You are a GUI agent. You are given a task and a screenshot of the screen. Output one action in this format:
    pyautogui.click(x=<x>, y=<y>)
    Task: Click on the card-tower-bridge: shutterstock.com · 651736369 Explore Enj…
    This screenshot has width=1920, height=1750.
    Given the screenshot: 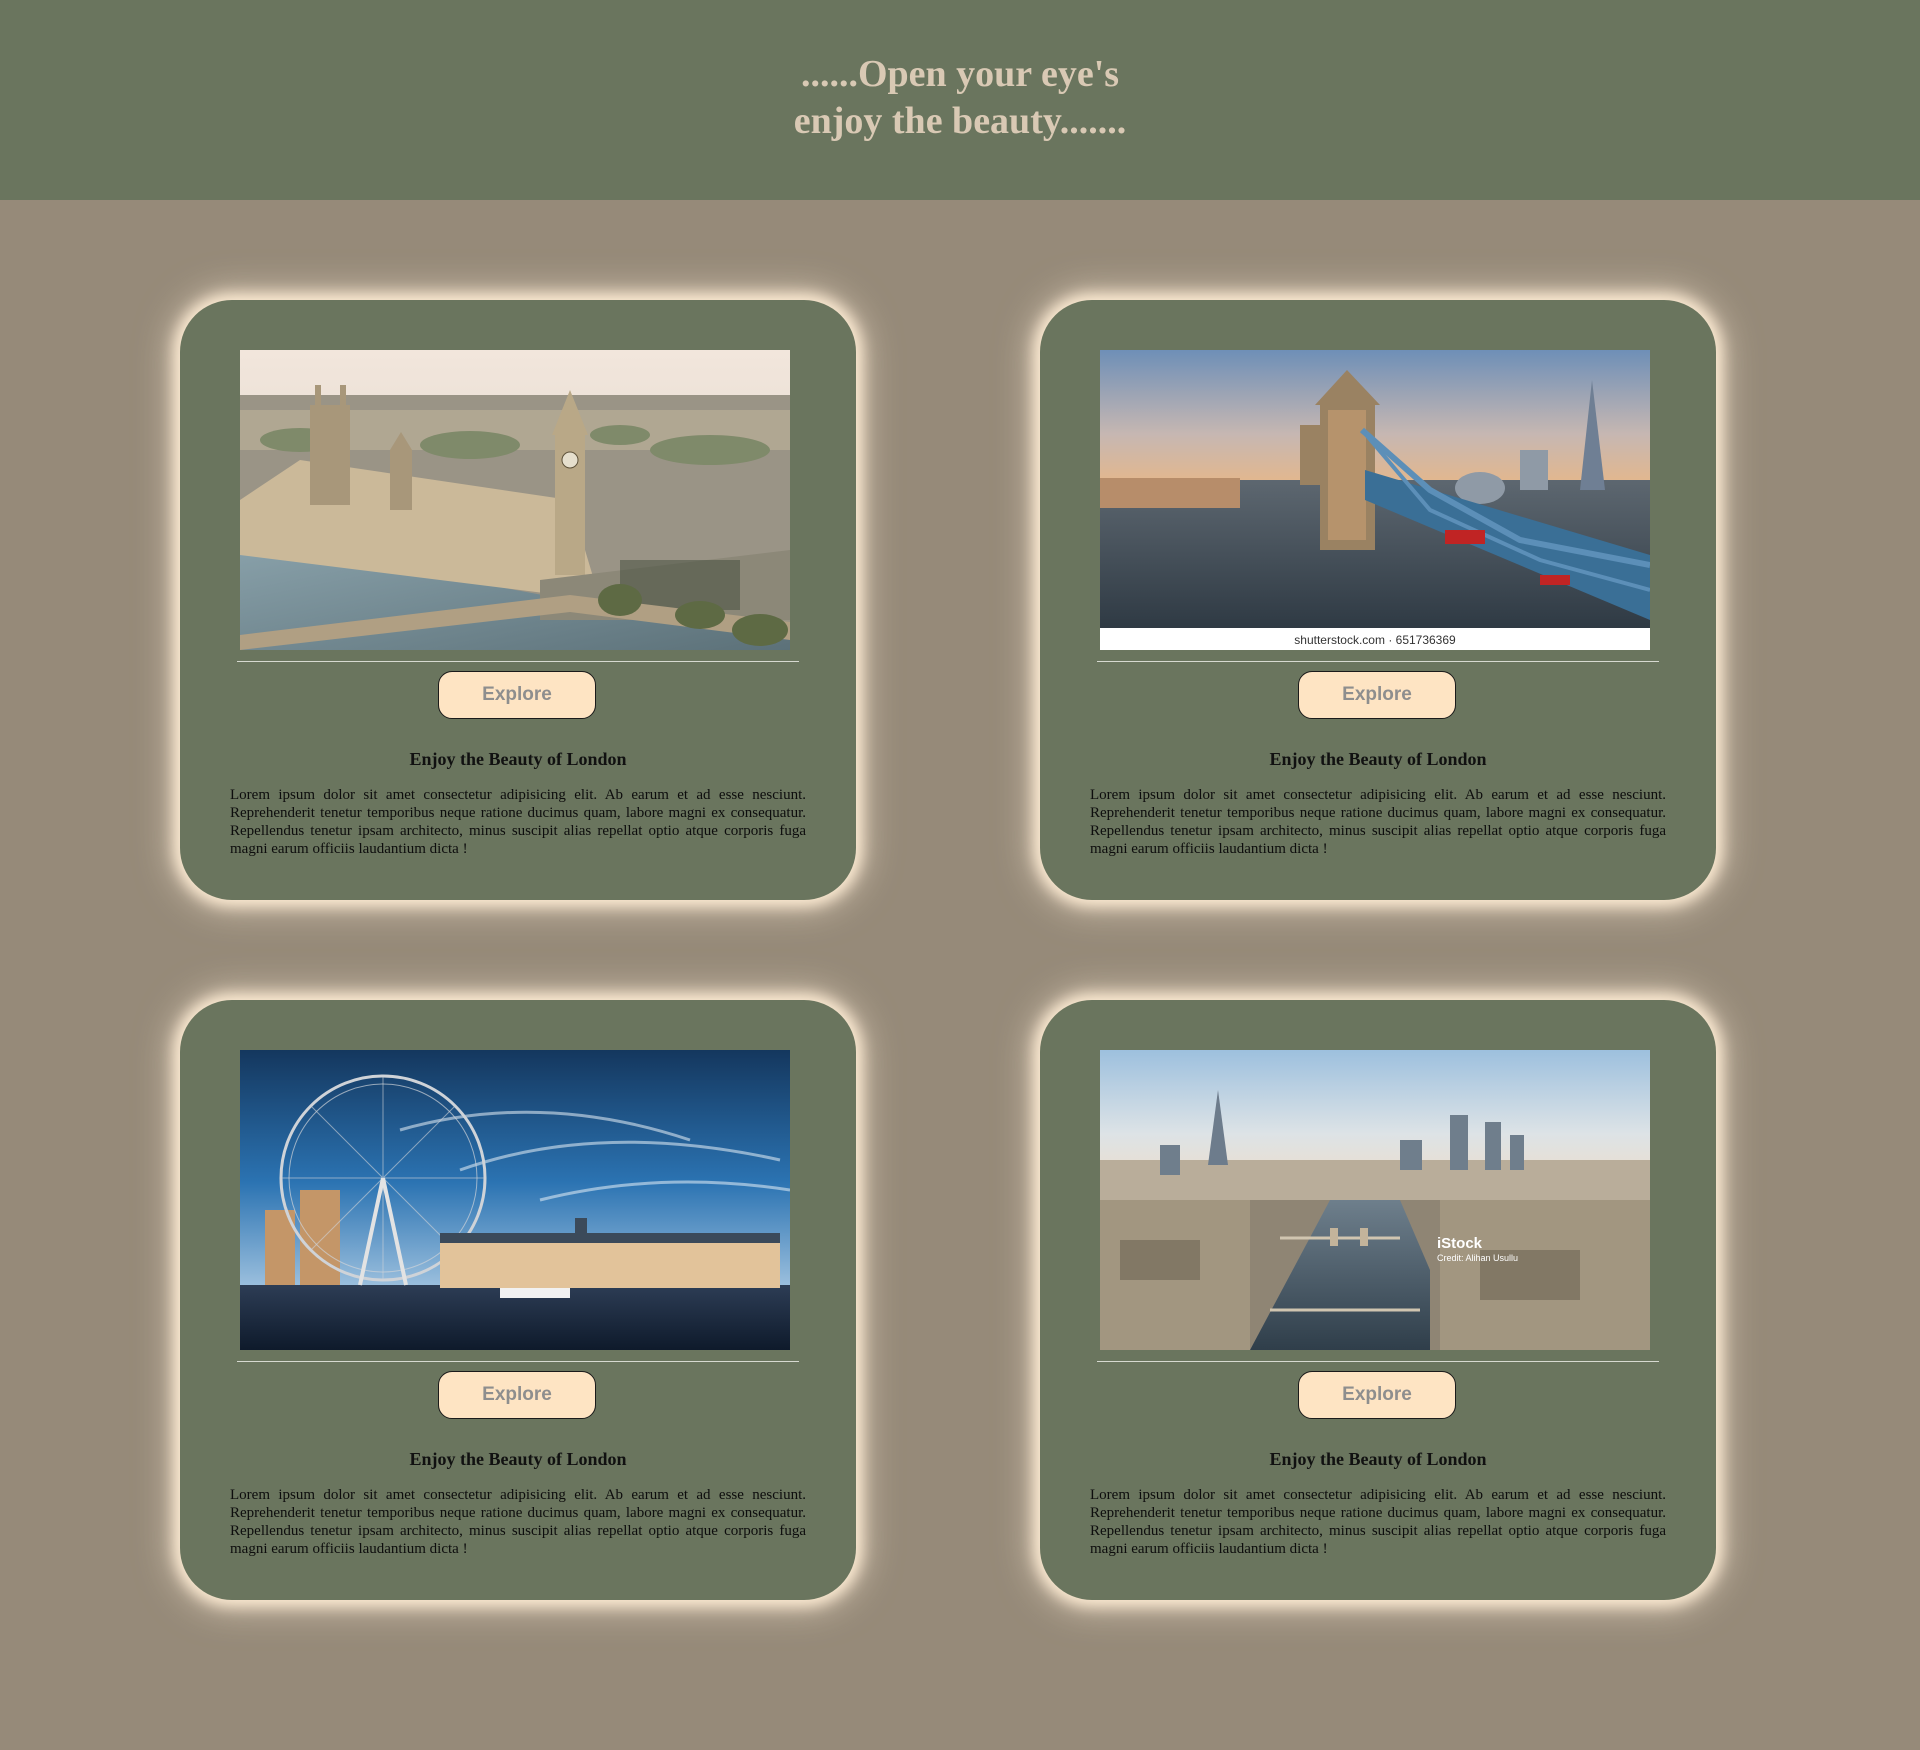 What is the action you would take?
    pyautogui.click(x=1378, y=600)
    